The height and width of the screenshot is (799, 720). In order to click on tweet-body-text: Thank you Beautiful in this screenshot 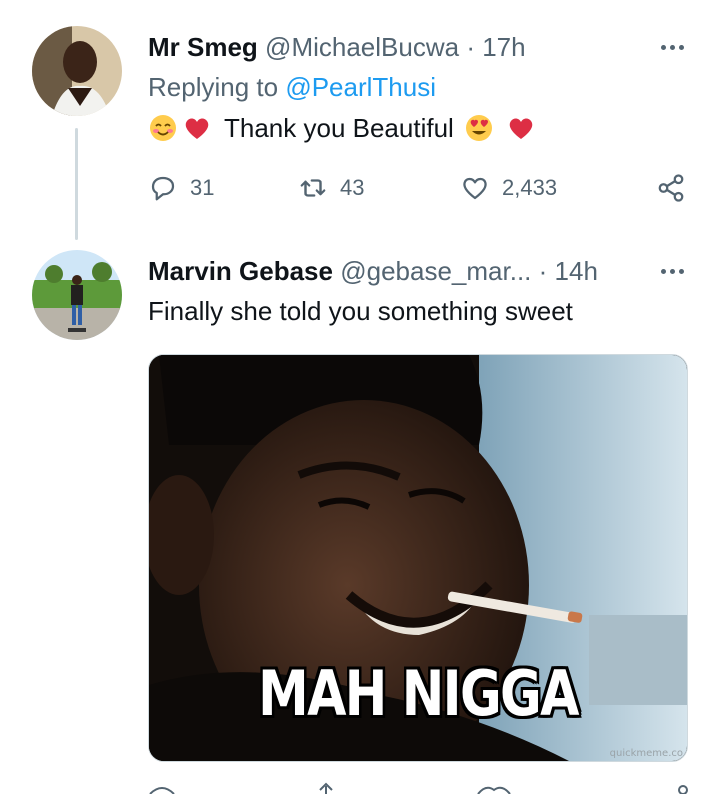, I will do `click(339, 128)`.